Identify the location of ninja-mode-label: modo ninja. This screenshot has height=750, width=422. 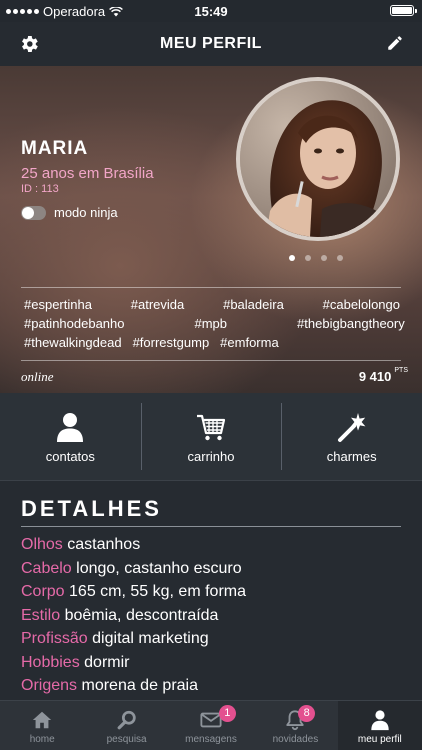
(86, 212).